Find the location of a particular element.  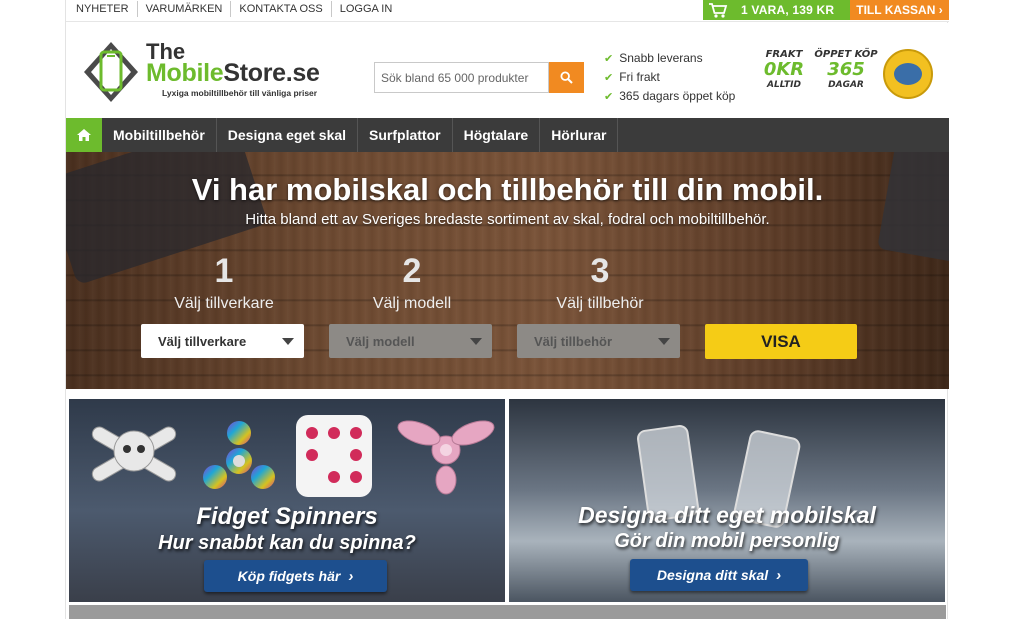

usp-item: ✔ Fri frakt is located at coordinates (669, 77).